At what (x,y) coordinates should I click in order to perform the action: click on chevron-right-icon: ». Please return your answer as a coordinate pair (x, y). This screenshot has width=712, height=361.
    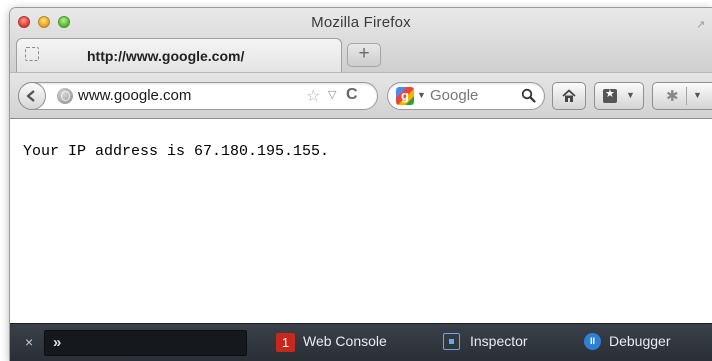
    Looking at the image, I should click on (57, 342).